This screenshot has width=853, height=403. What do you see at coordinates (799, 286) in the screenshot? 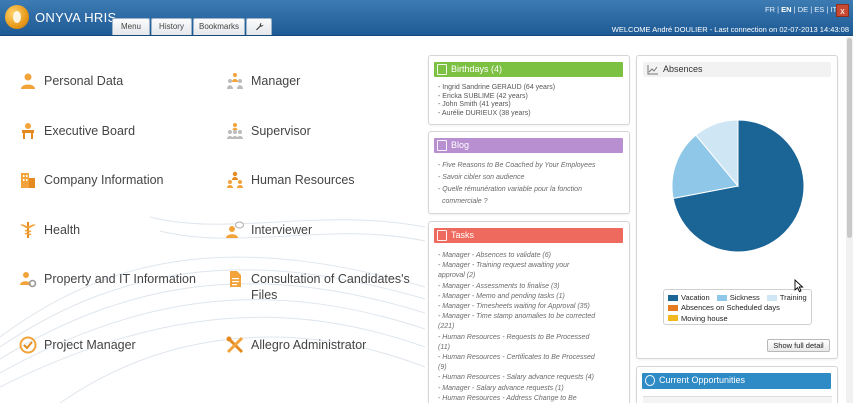
I see `mouse-cursor-icon` at bounding box center [799, 286].